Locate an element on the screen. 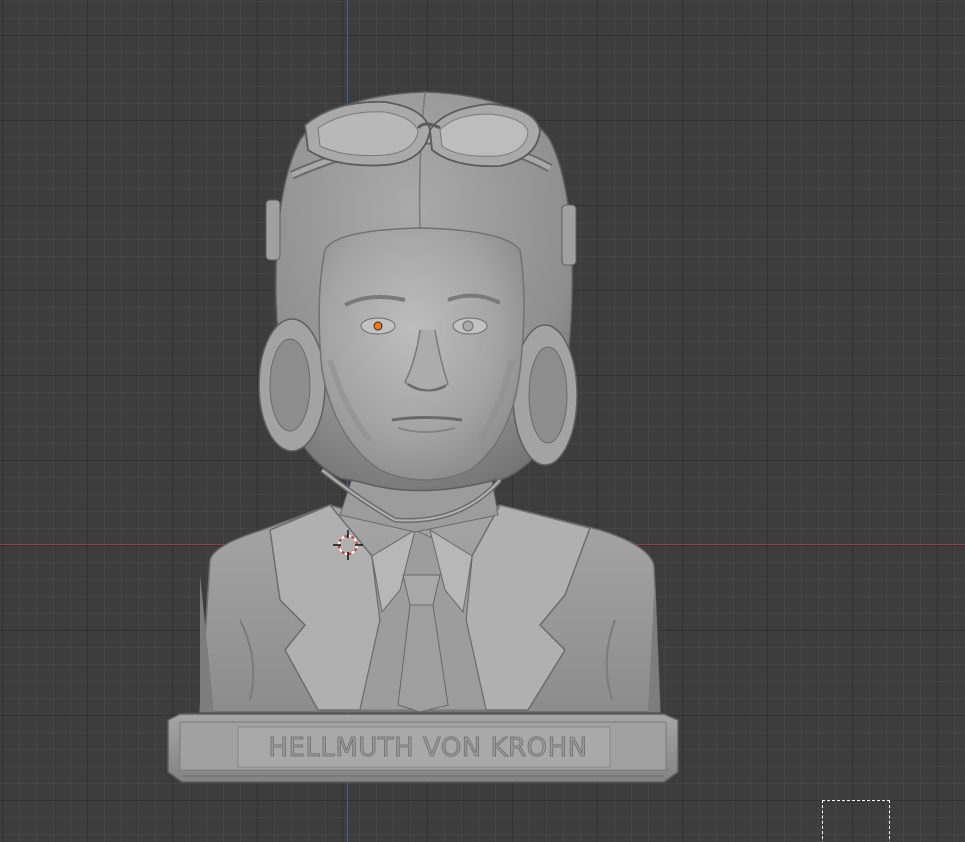 This screenshot has width=965, height=842. plaque-base: HELLMUTH VON KROHN is located at coordinates (423, 748).